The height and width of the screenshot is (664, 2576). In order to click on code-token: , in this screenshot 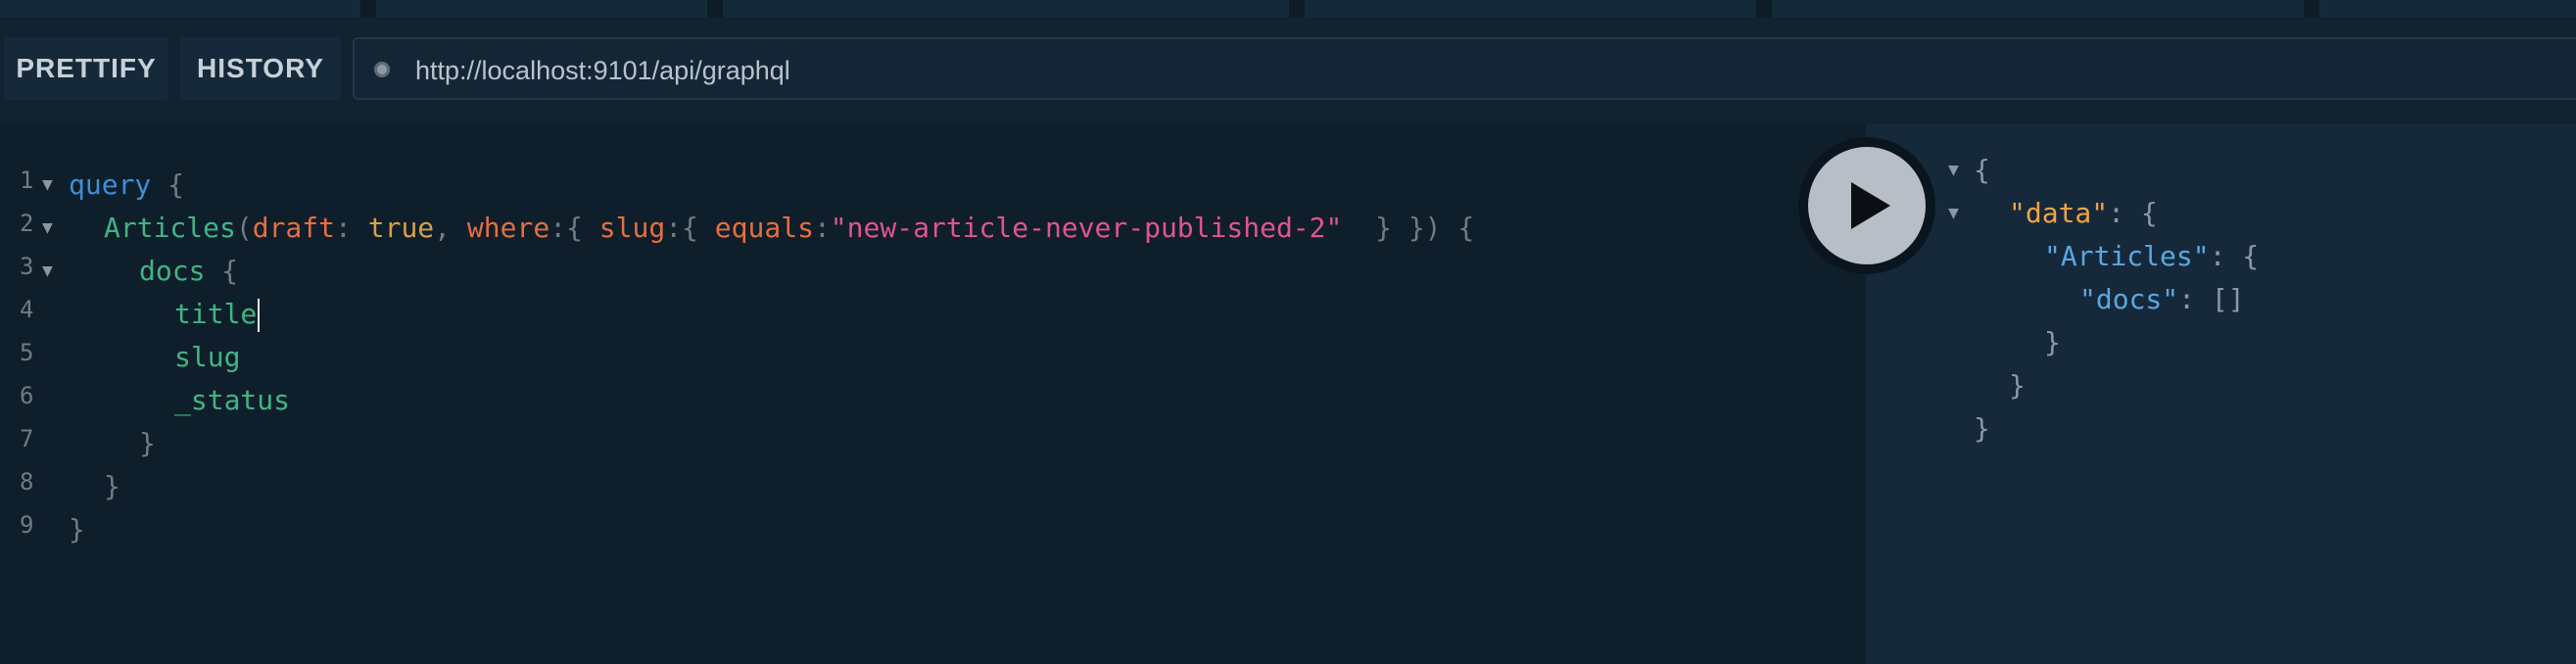, I will do `click(451, 228)`.